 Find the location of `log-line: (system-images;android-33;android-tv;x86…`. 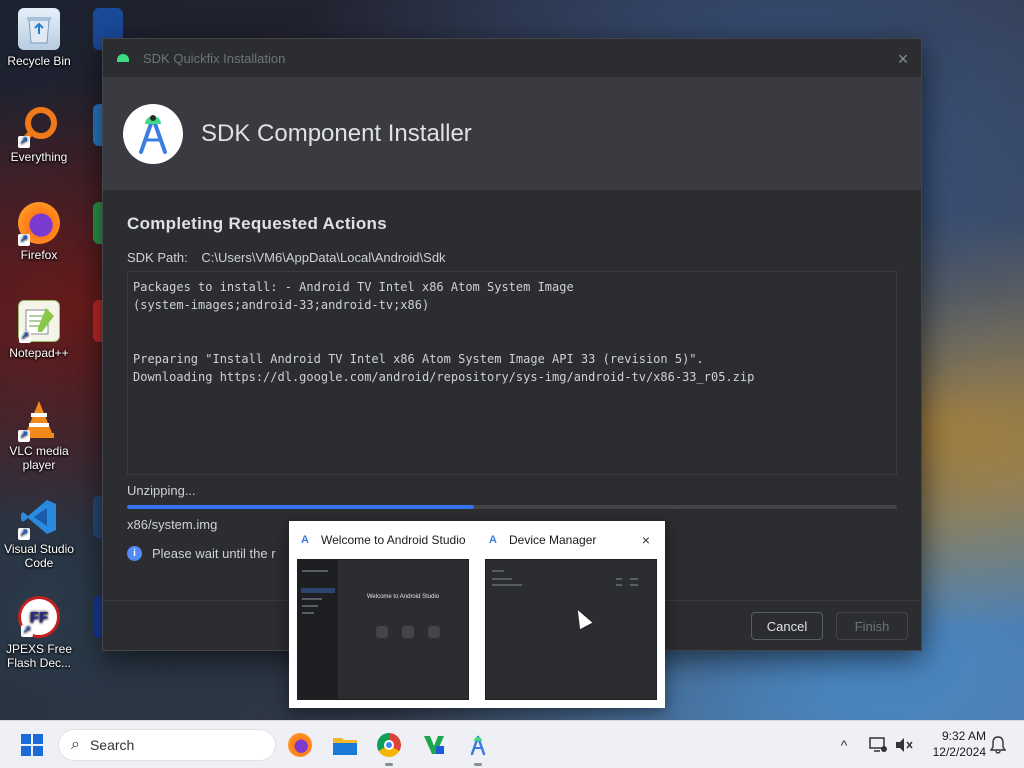

log-line: (system-images;android-33;android-tv;x86… is located at coordinates (281, 305).